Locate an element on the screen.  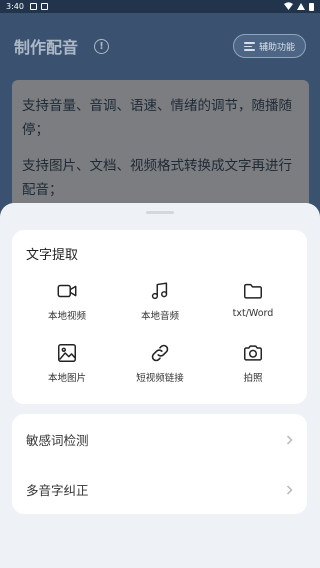
extract-local-image: 本地图片 is located at coordinates (67, 363).